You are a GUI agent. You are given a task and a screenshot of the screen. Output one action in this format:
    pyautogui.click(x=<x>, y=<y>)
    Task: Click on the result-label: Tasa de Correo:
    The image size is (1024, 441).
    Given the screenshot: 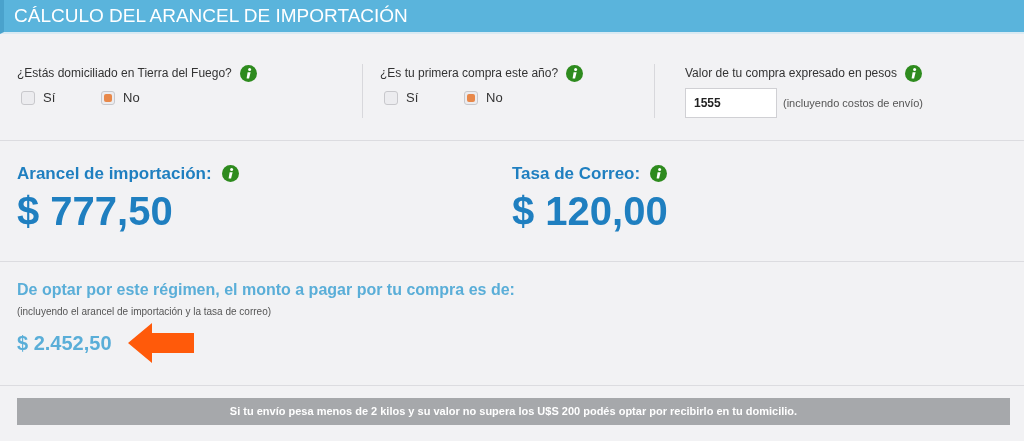 What is the action you would take?
    pyautogui.click(x=576, y=174)
    